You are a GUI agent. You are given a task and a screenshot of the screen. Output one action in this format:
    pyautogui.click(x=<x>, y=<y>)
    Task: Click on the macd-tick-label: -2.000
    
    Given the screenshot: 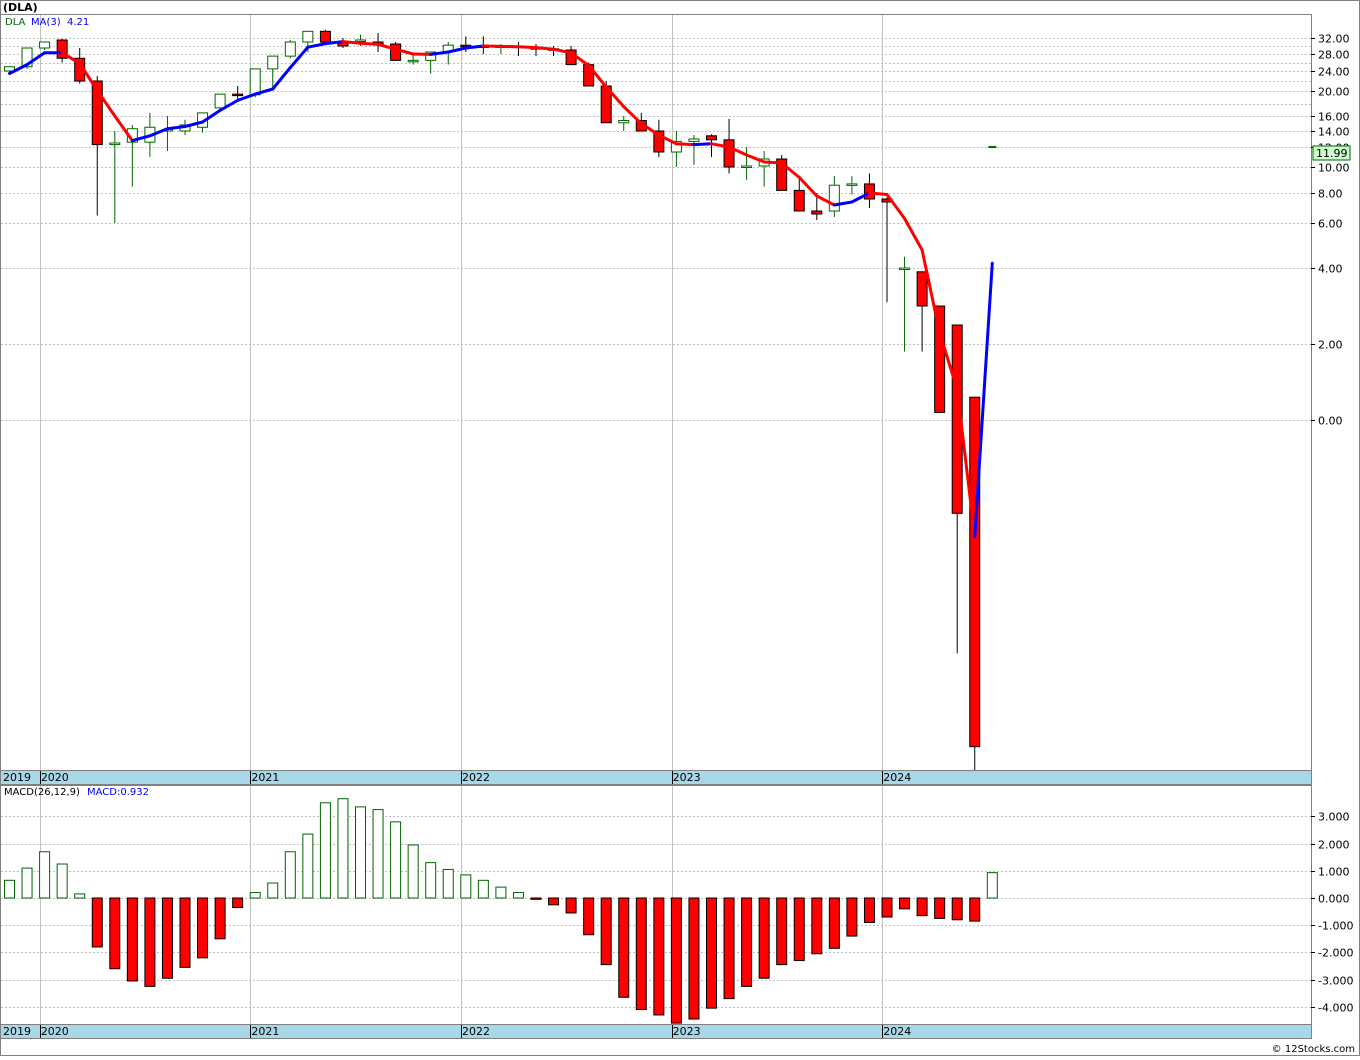 What is the action you would take?
    pyautogui.click(x=1335, y=953)
    